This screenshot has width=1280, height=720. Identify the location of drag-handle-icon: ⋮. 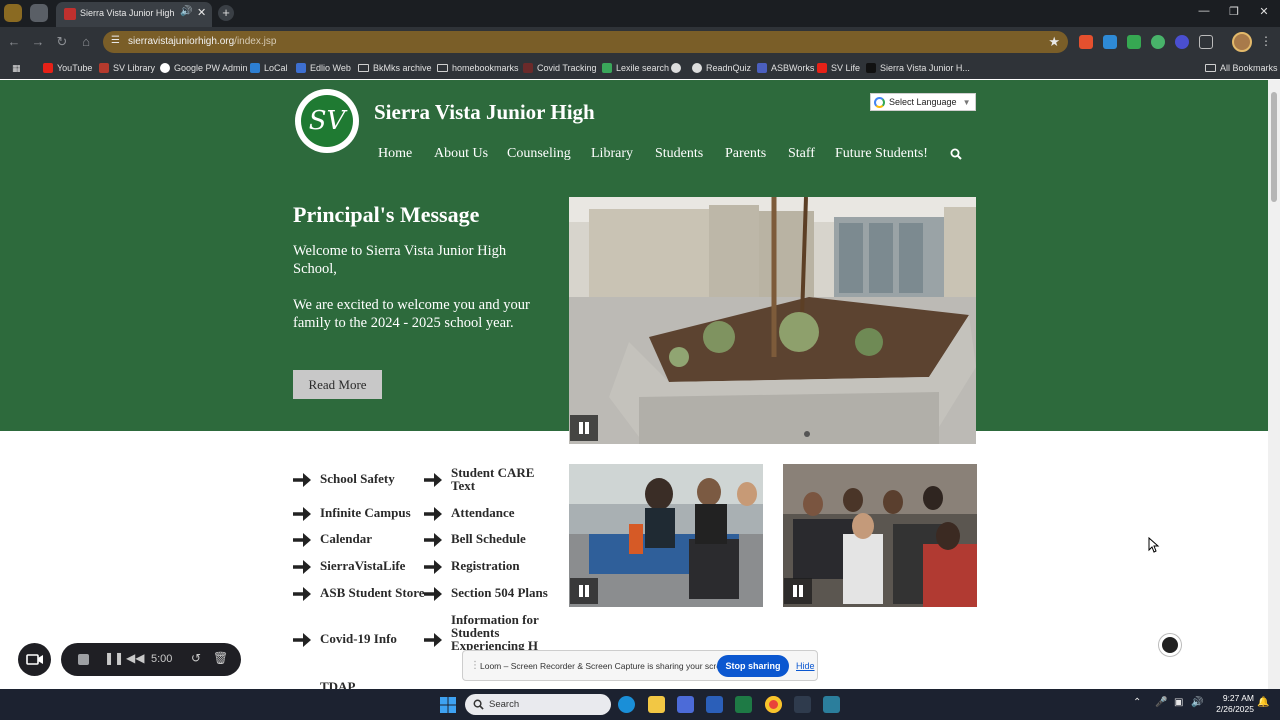
(475, 665).